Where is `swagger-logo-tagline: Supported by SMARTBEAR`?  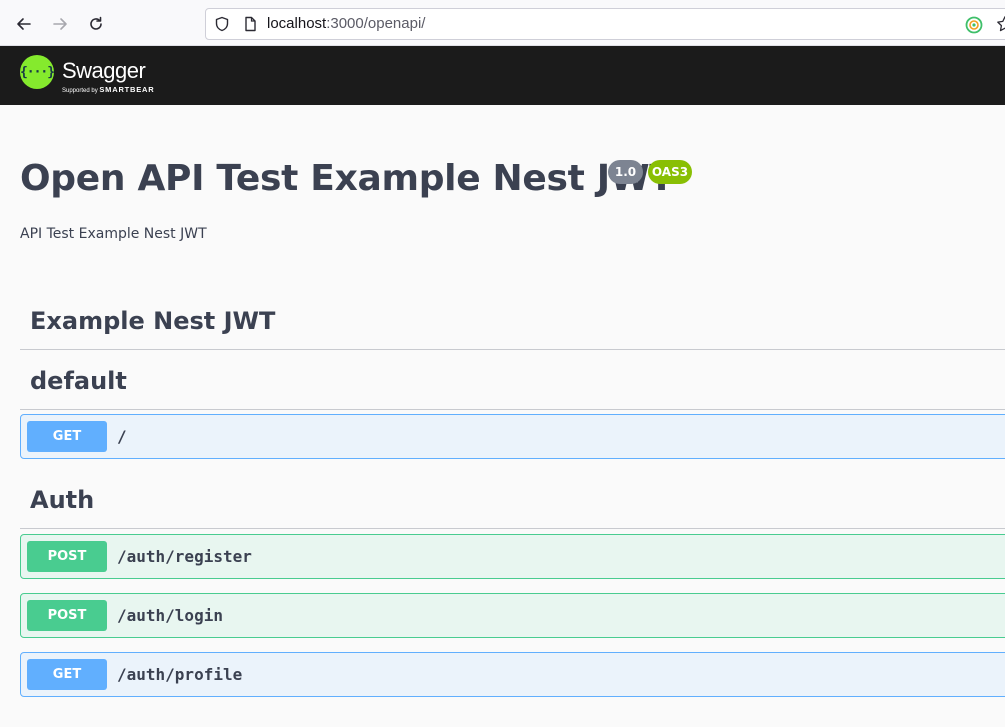
swagger-logo-tagline: Supported by SMARTBEAR is located at coordinates (108, 89).